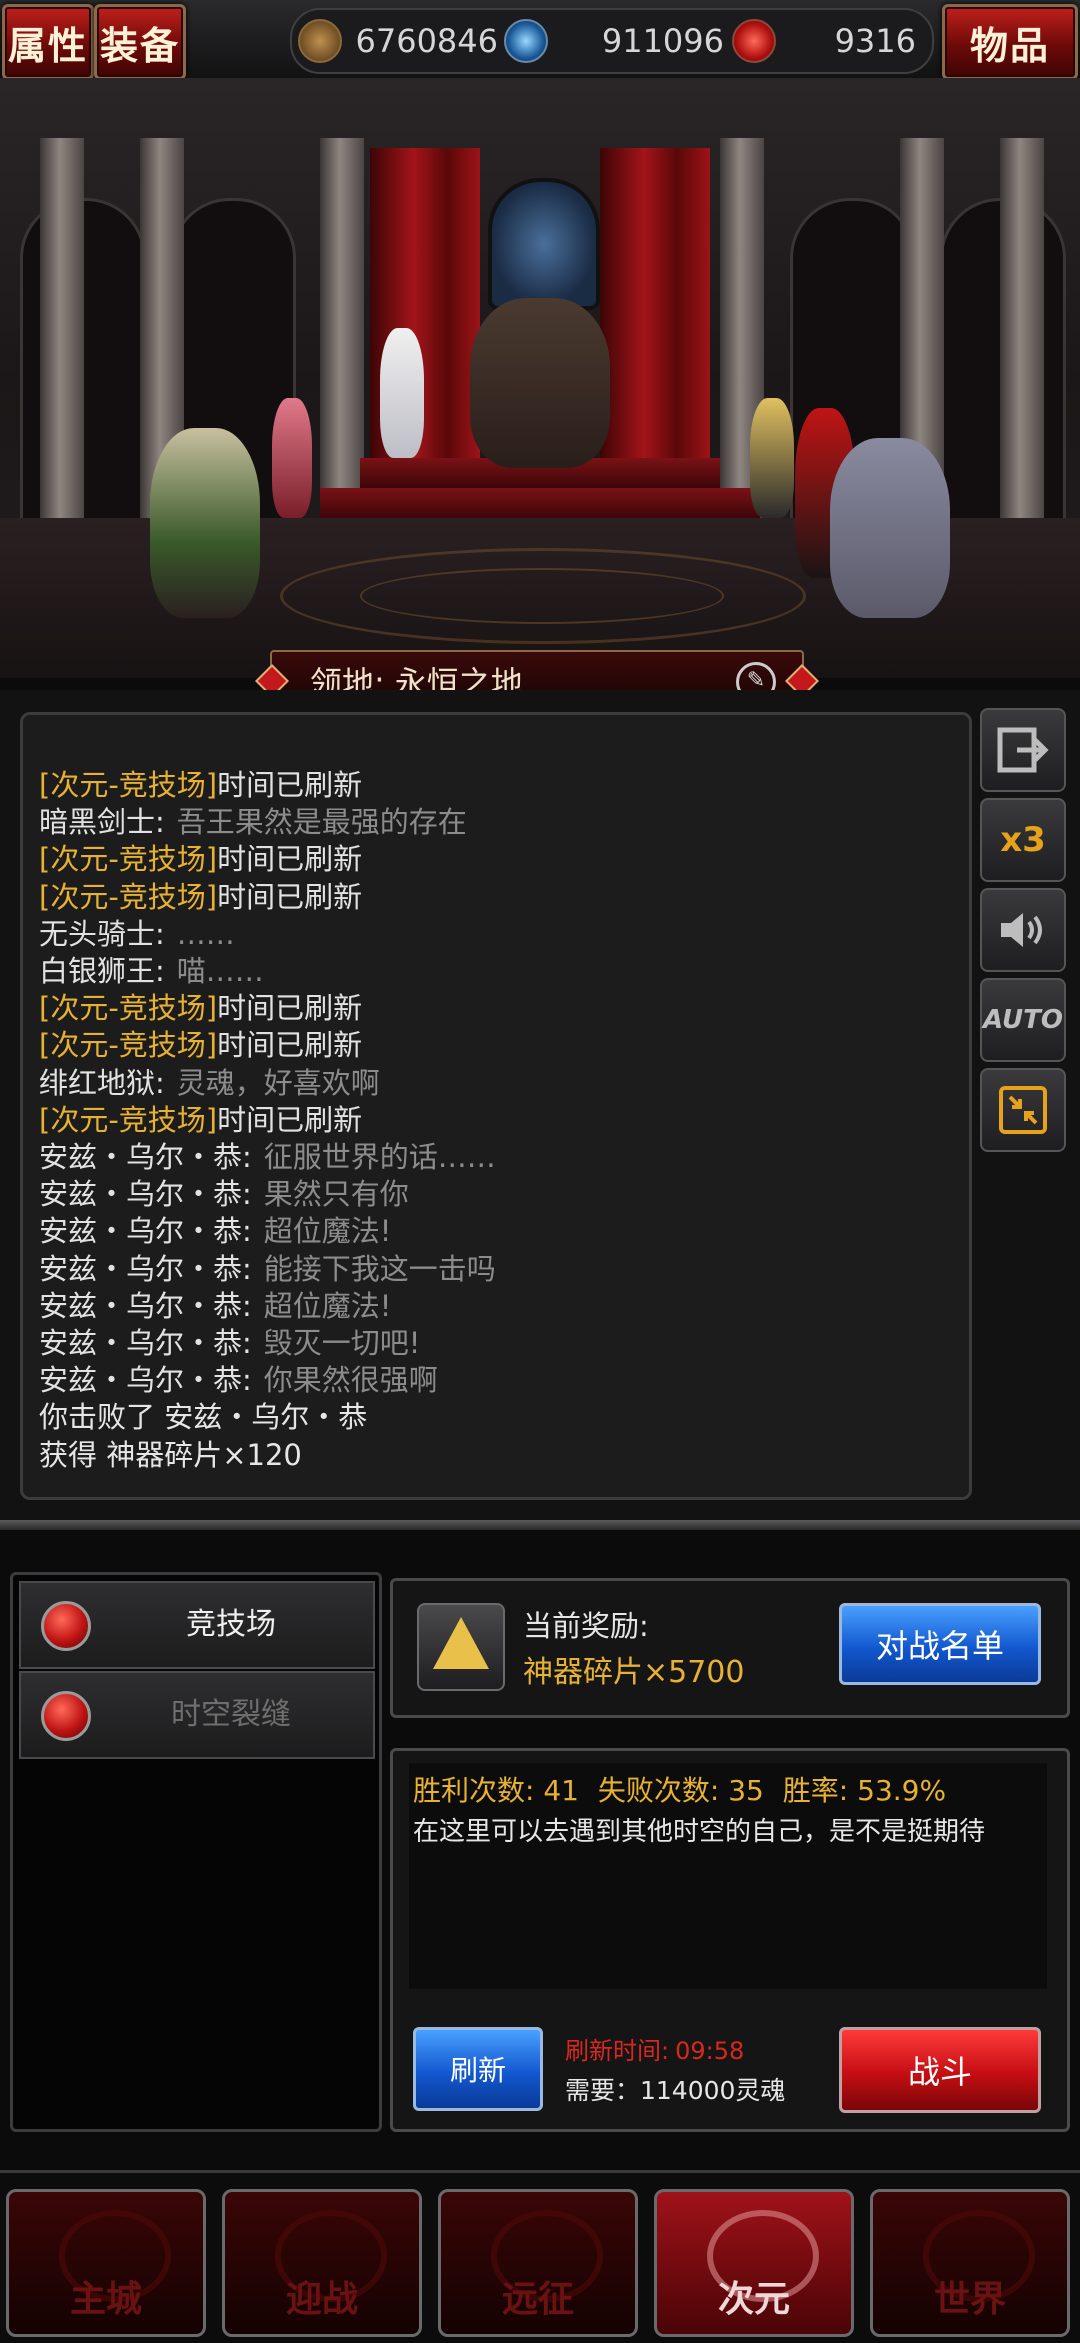 Image resolution: width=1080 pixels, height=2343 pixels. I want to click on items-button: 物品, so click(1010, 42).